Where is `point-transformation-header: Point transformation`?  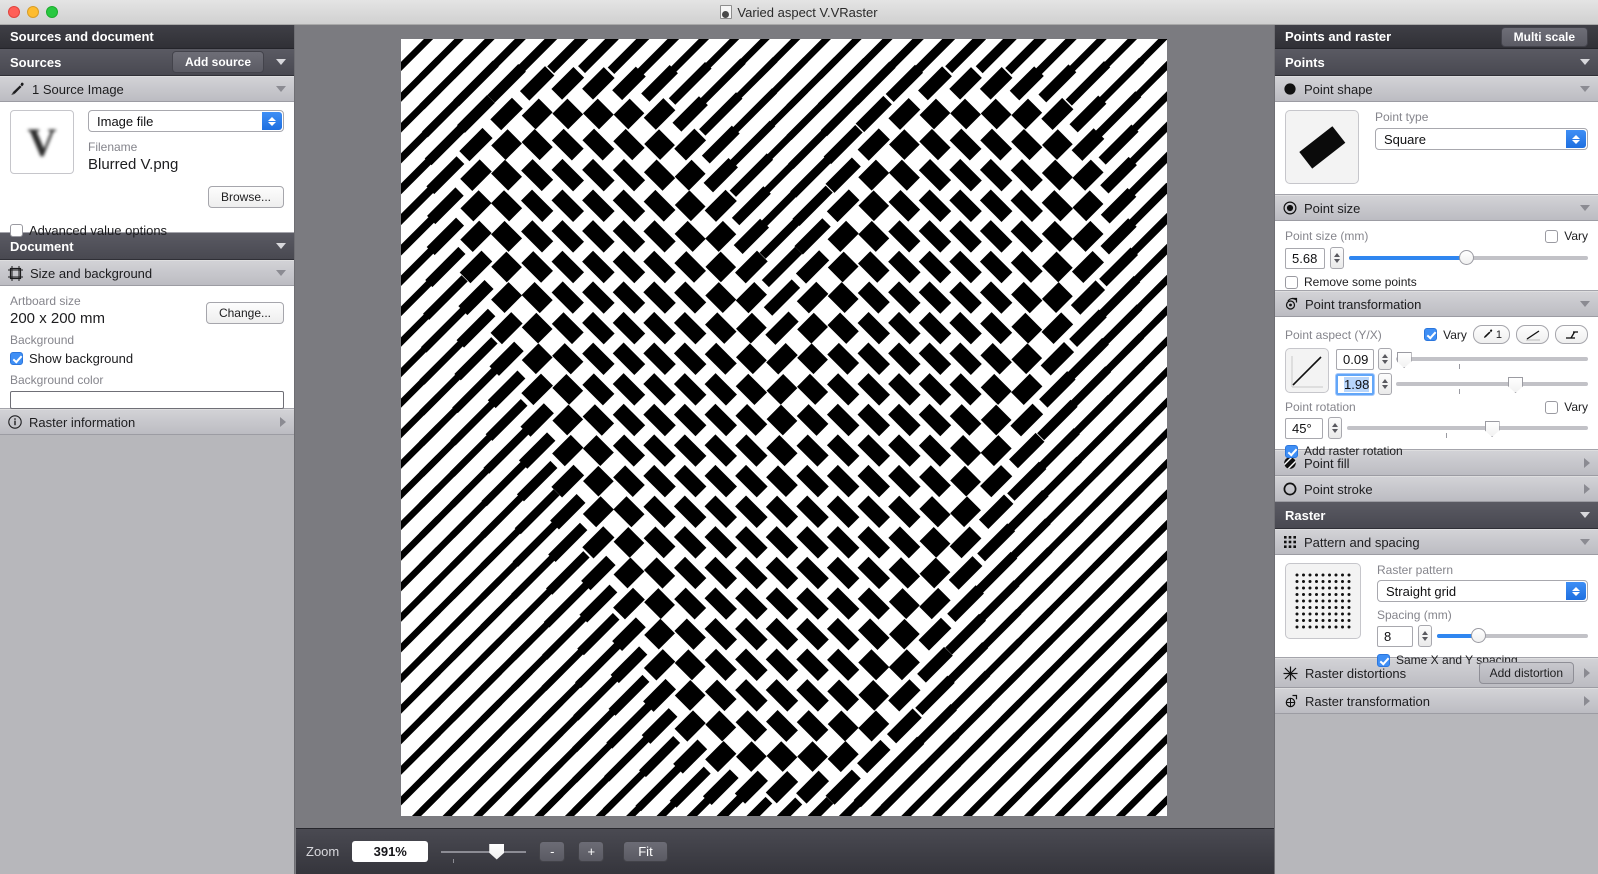
point-transformation-header: Point transformation is located at coordinates (1436, 304).